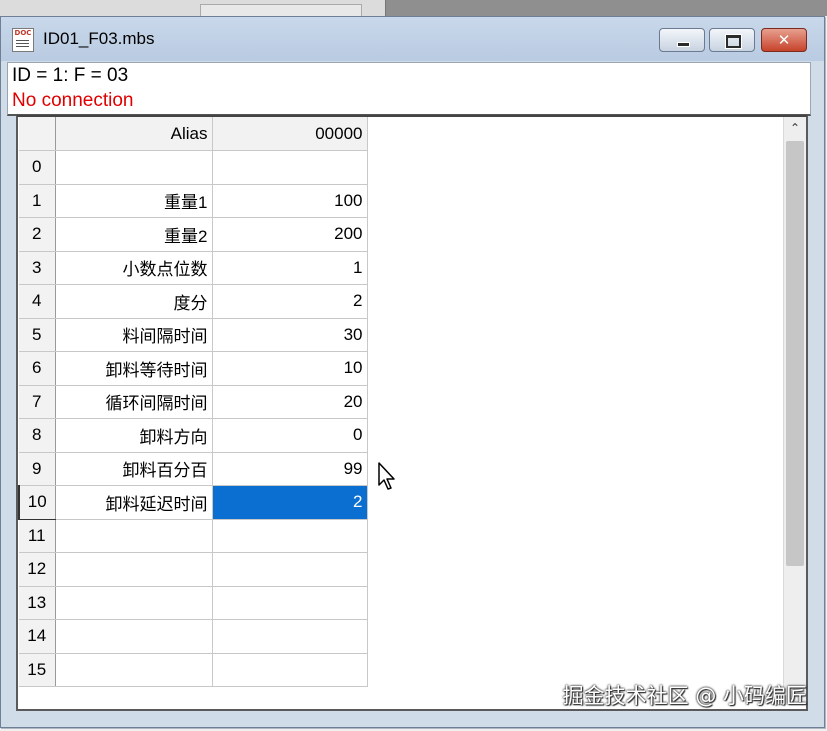 The height and width of the screenshot is (731, 827). I want to click on value-cell: 1, so click(290, 268).